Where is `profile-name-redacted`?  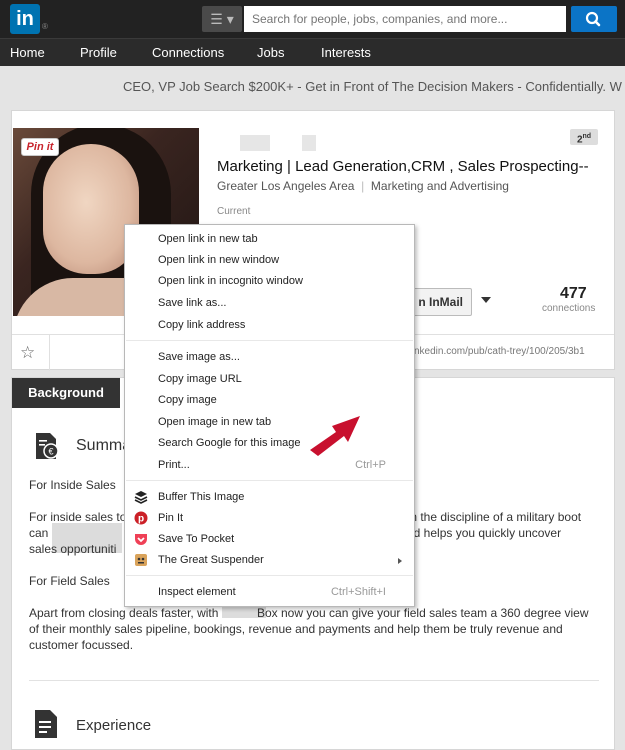 profile-name-redacted is located at coordinates (290, 143).